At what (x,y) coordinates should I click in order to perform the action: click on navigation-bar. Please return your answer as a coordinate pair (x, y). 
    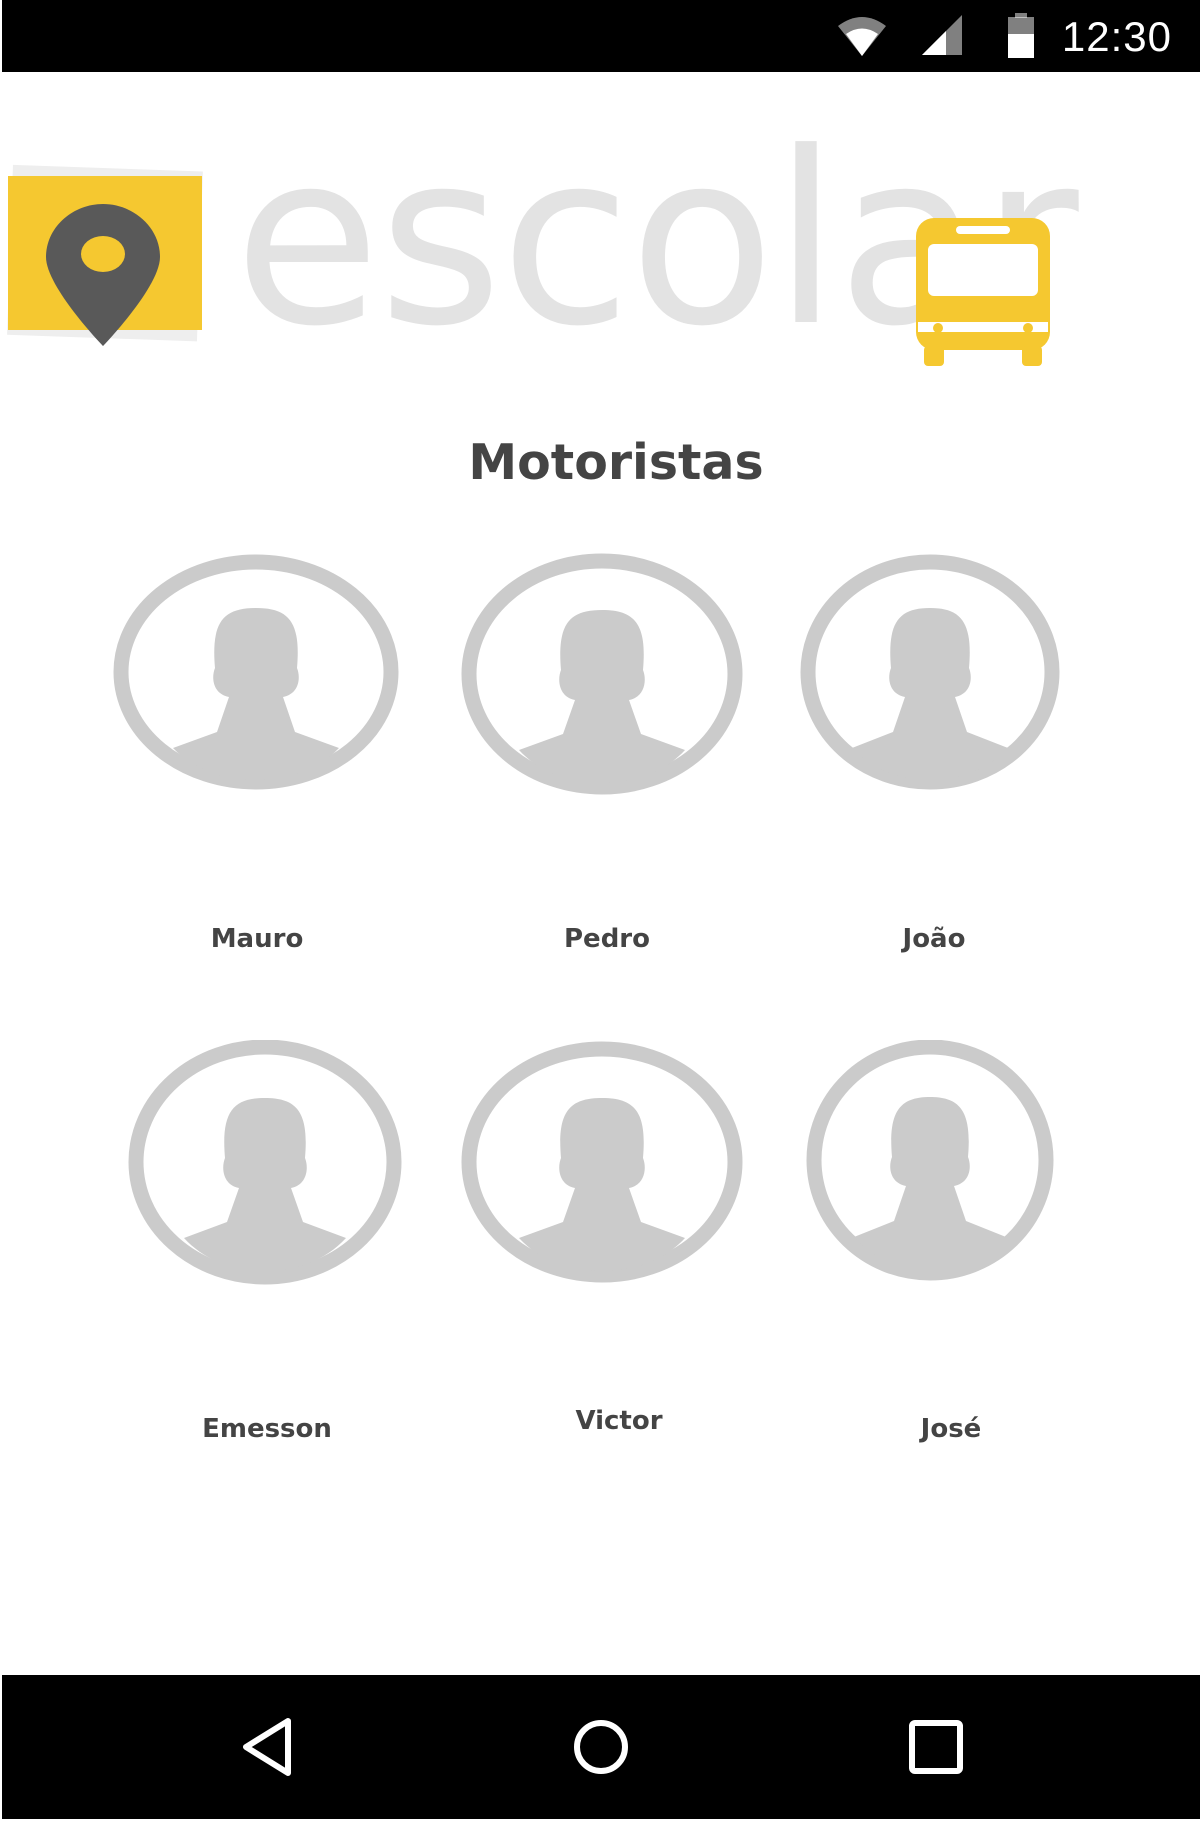
    Looking at the image, I should click on (601, 1747).